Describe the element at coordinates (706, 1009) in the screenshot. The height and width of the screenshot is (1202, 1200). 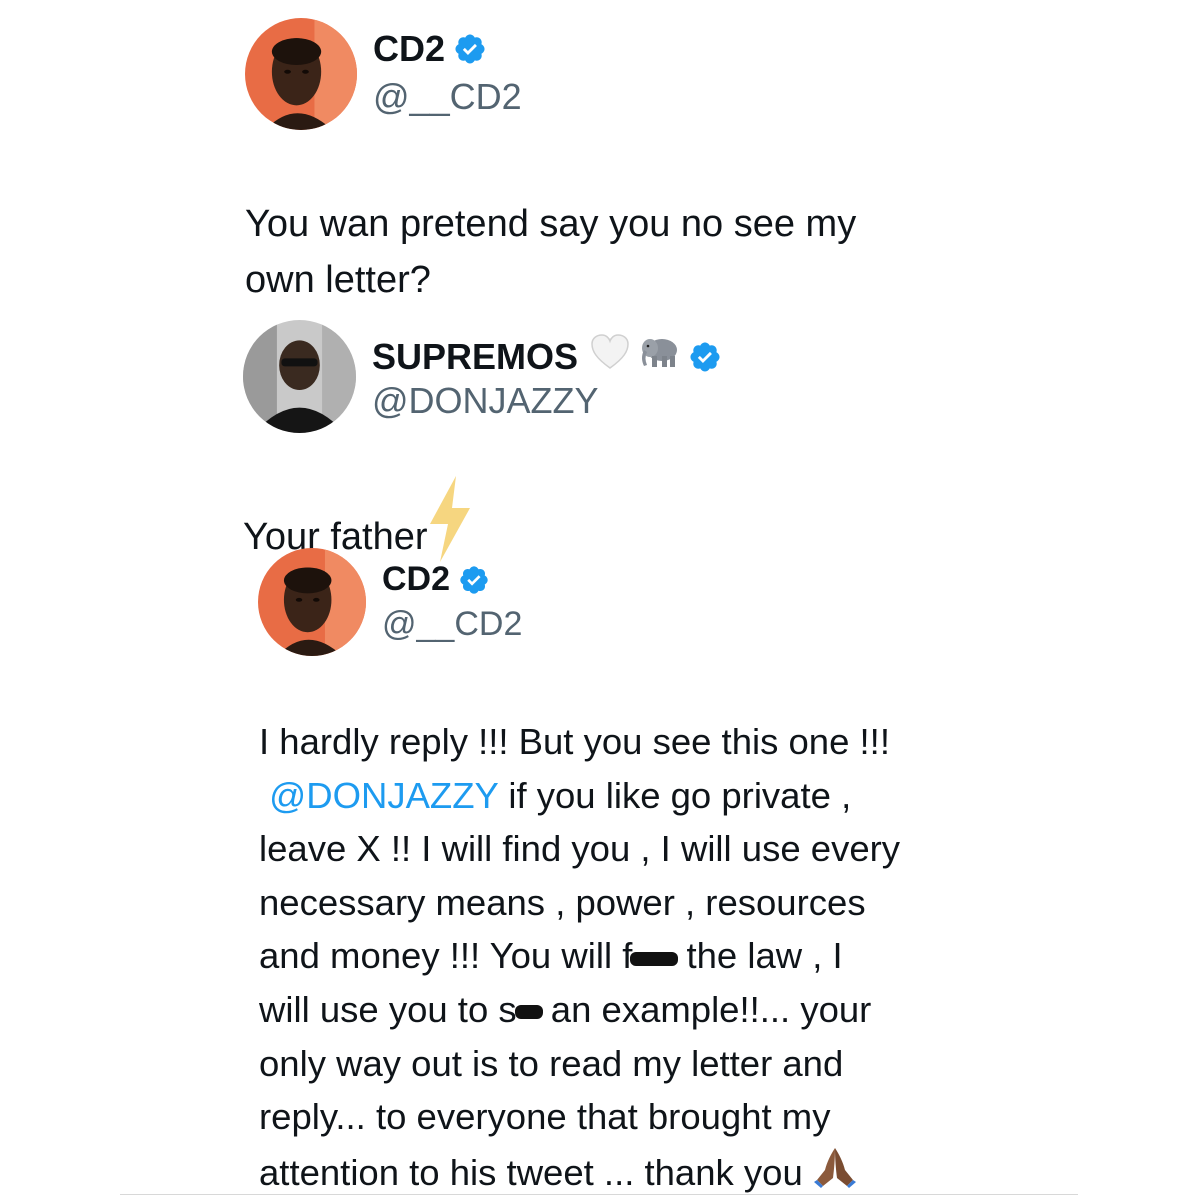
I see `tweet-line-text: an example!!... your` at that location.